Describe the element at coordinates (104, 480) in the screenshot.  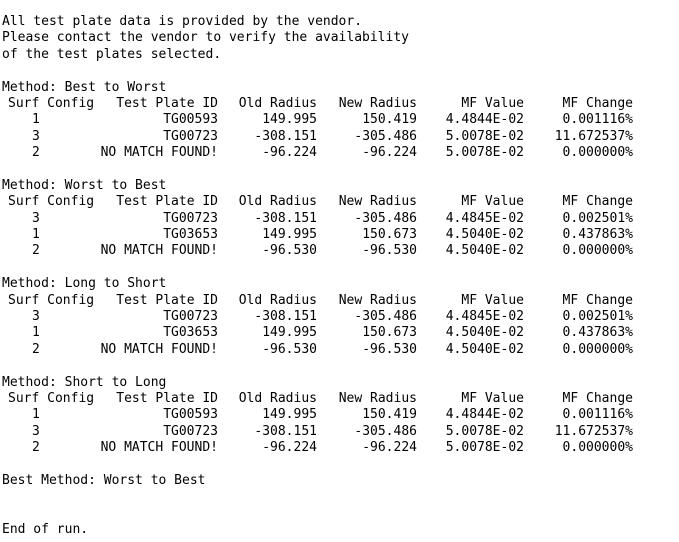
I see `best-method-line: Best Method: Worst to Best` at that location.